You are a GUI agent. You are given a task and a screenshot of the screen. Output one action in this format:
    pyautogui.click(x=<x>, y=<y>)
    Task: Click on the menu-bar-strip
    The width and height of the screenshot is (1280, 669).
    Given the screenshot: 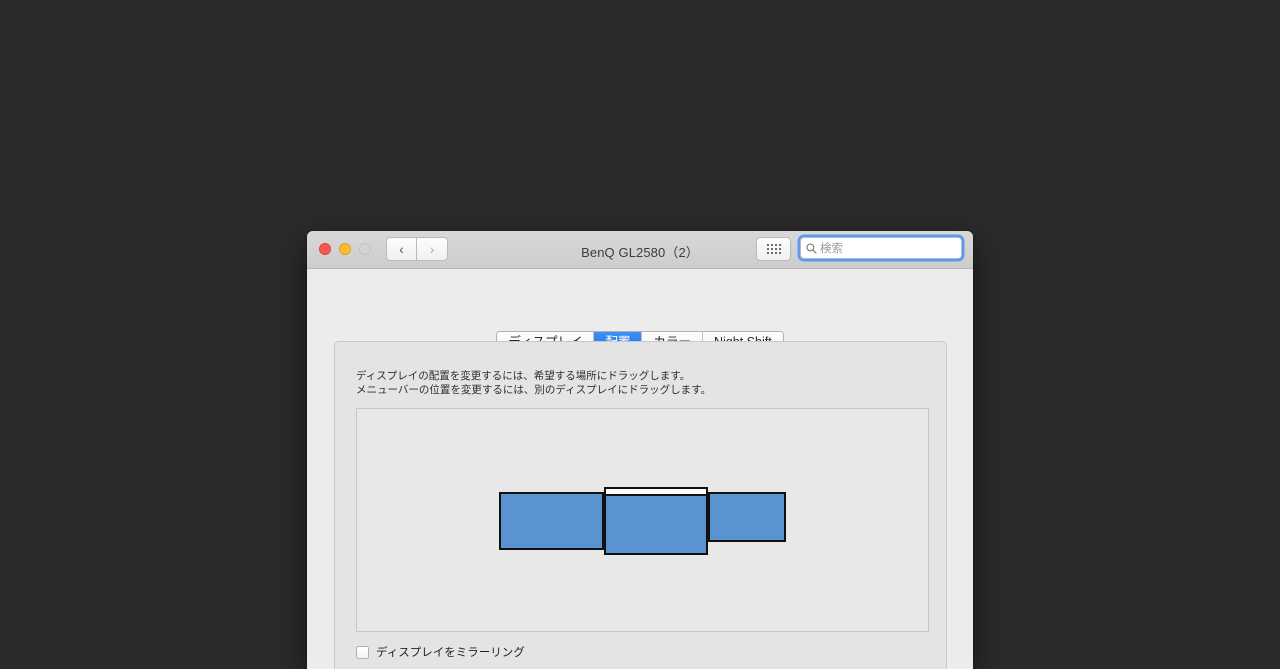 What is the action you would take?
    pyautogui.click(x=656, y=492)
    